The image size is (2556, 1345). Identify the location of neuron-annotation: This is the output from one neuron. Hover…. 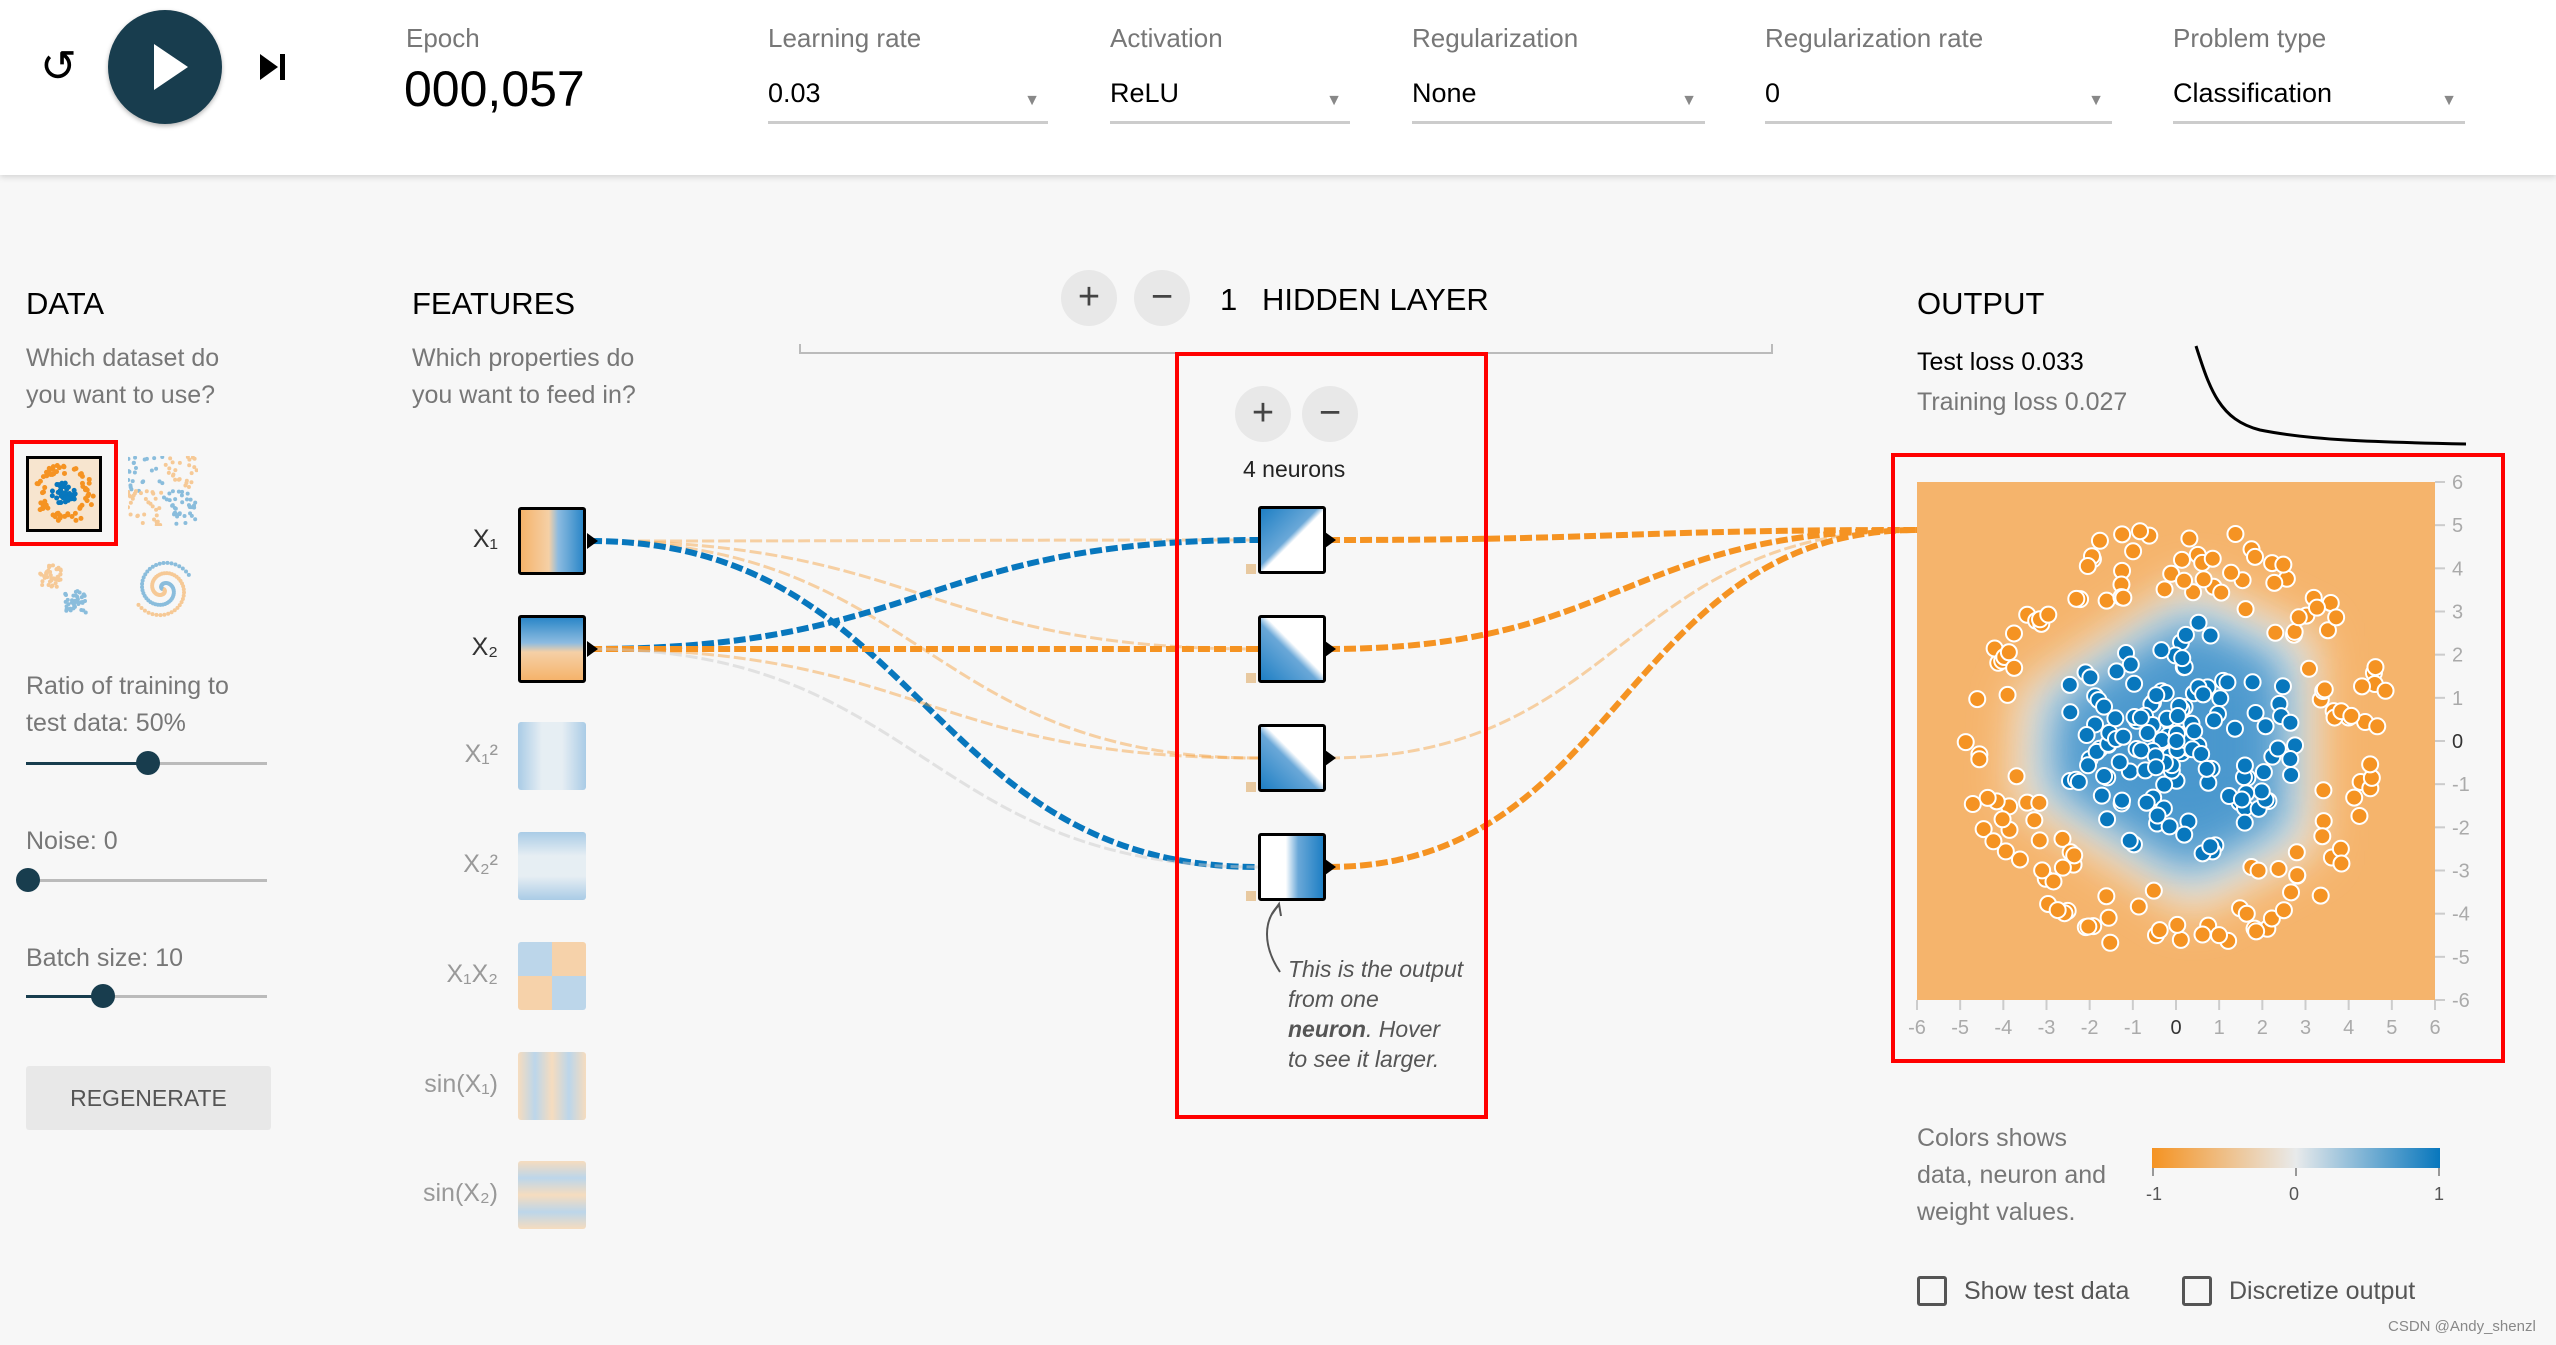
(1376, 1014).